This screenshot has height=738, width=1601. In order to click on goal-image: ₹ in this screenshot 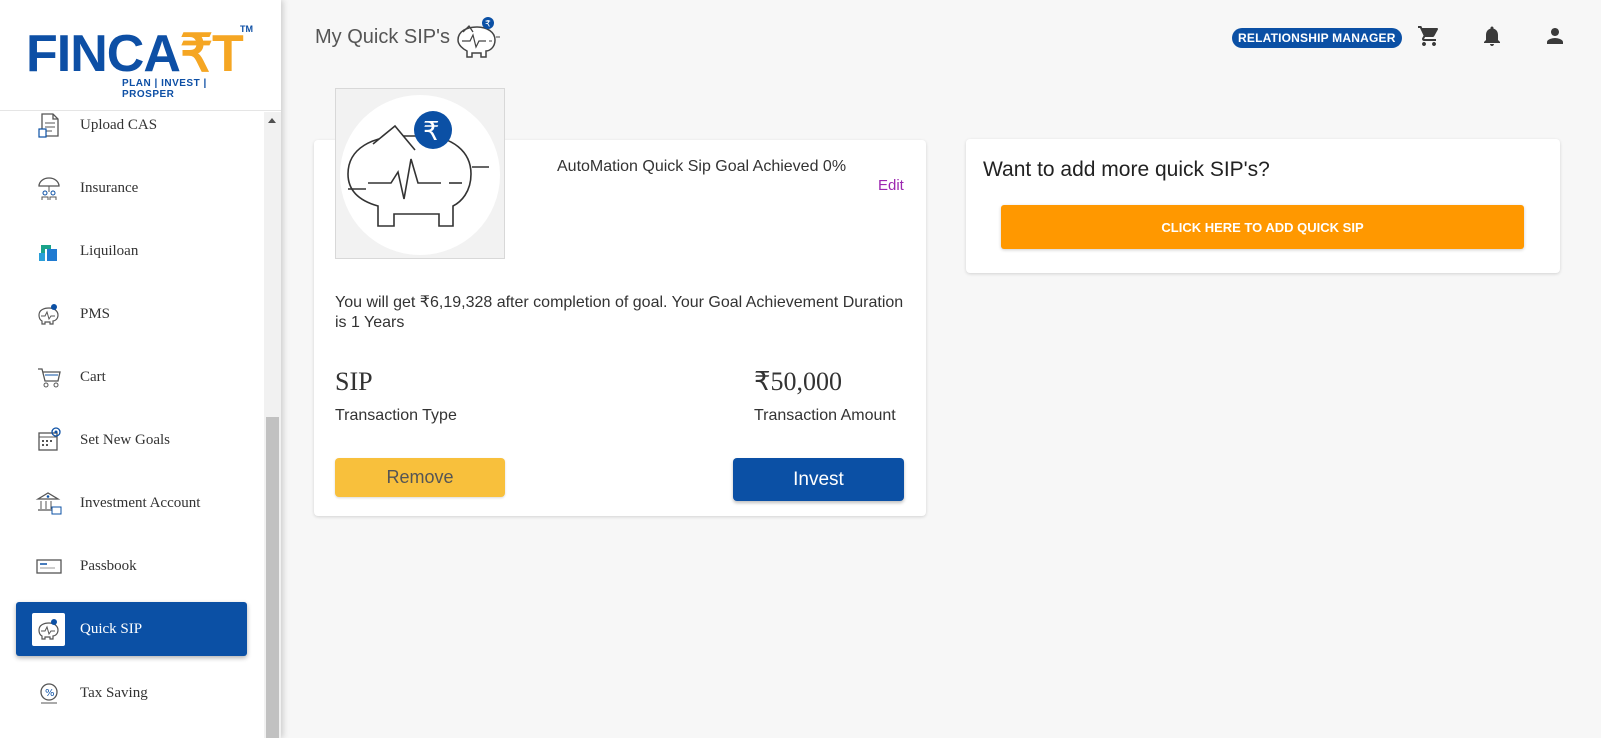, I will do `click(420, 173)`.